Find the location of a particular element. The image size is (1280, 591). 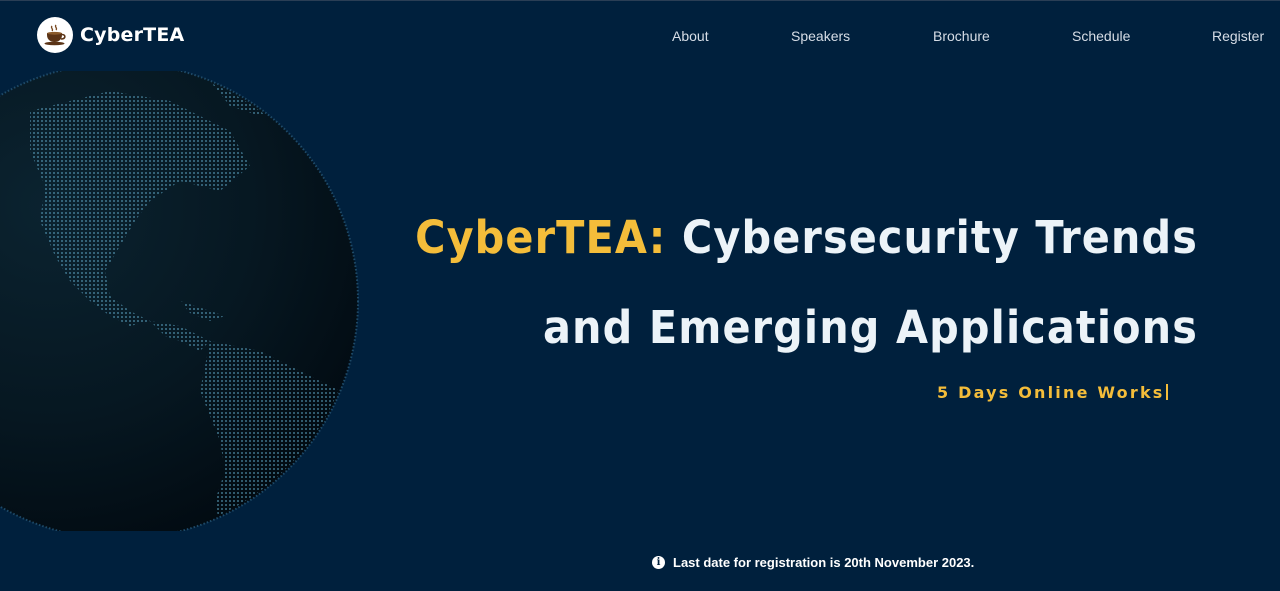

typing-cursor is located at coordinates (1166, 392).